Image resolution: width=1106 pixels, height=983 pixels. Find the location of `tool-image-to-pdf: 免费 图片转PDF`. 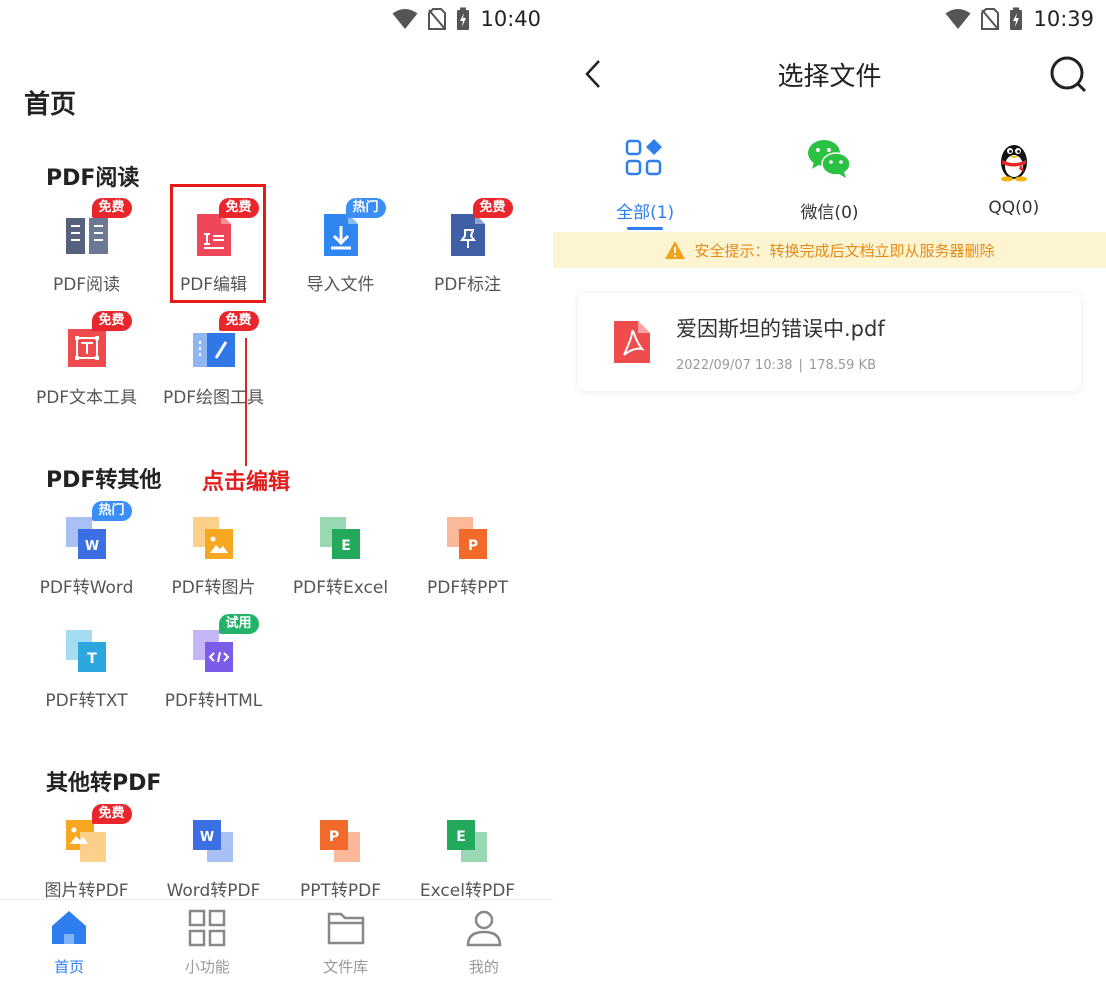

tool-image-to-pdf: 免费 图片转PDF is located at coordinates (86, 850).